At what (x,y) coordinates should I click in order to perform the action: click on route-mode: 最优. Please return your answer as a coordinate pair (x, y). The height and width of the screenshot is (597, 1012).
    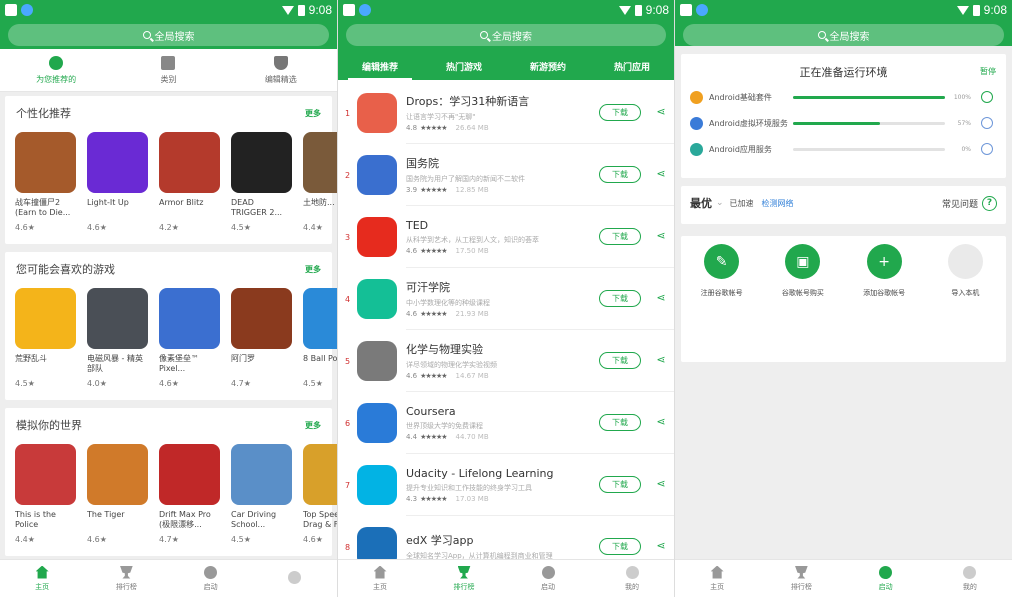
    Looking at the image, I should click on (701, 203).